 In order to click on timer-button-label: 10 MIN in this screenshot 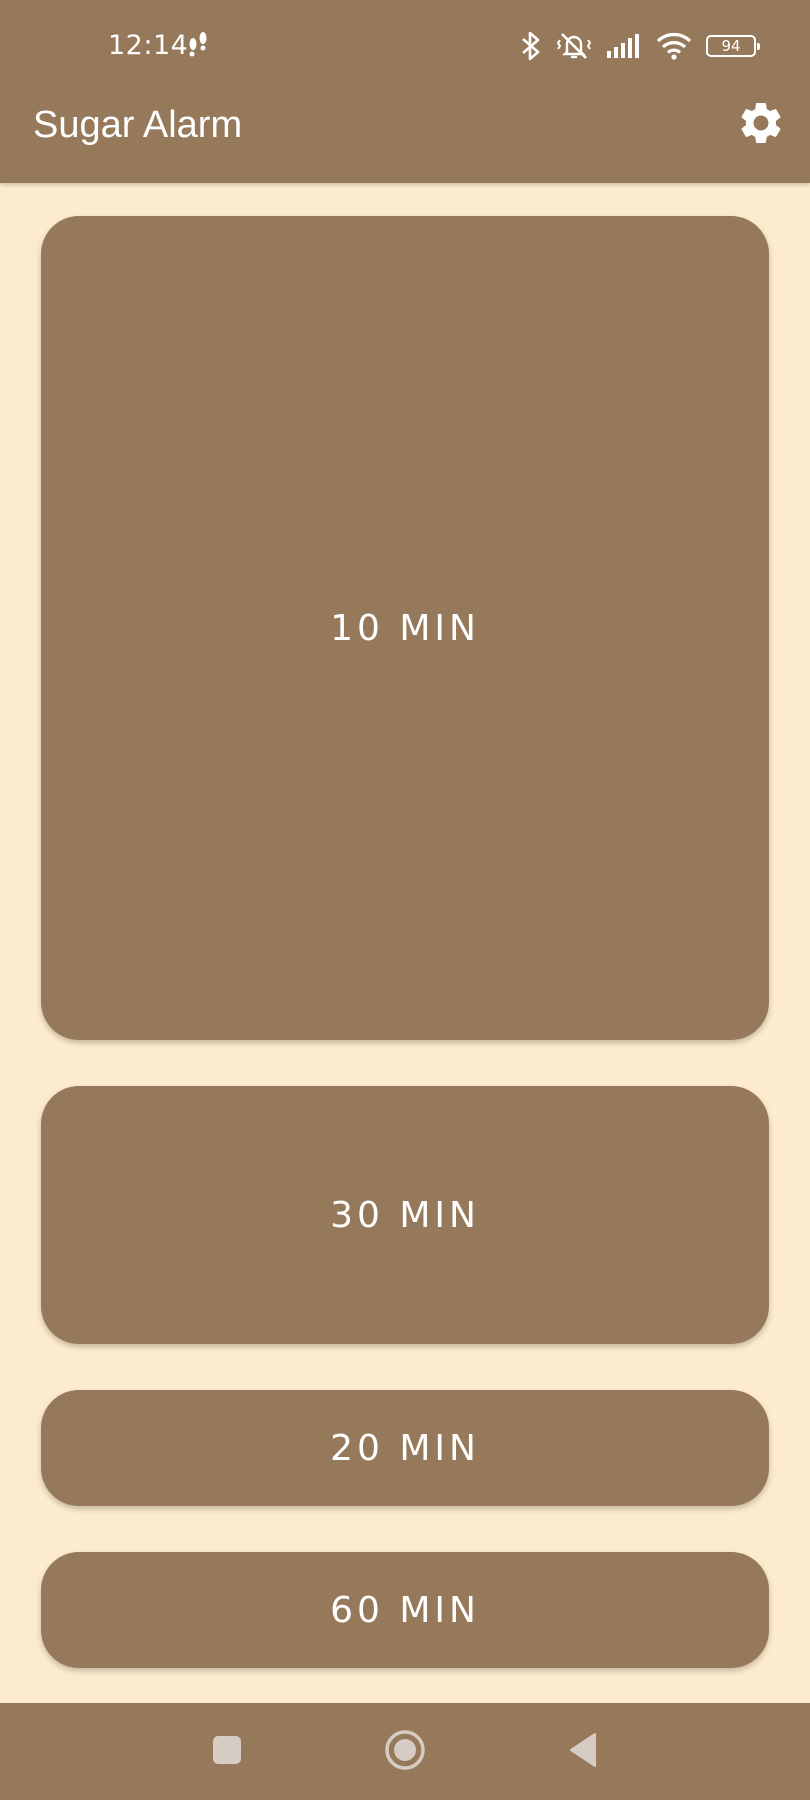, I will do `click(405, 628)`.